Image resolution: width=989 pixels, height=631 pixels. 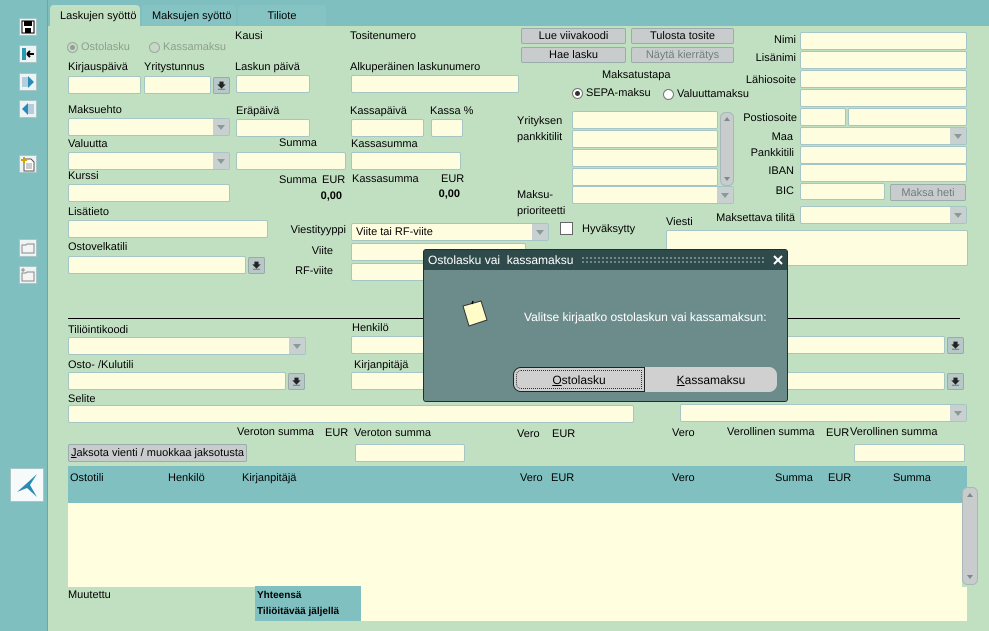 I want to click on field-label: Yrityksen pankkitilit, so click(x=540, y=129).